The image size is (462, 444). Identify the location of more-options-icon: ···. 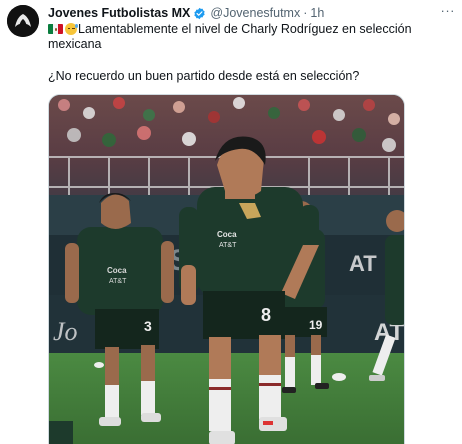
(448, 10).